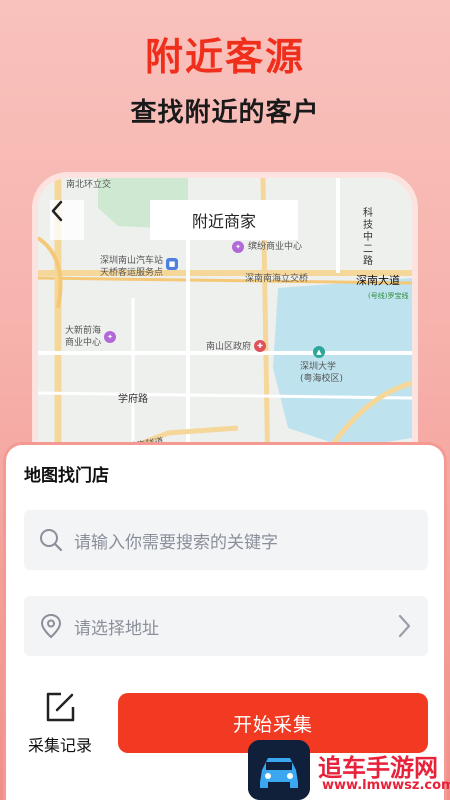 This screenshot has width=450, height=800. Describe the element at coordinates (116, 628) in the screenshot. I see `address-placeholder: 请选择地址` at that location.